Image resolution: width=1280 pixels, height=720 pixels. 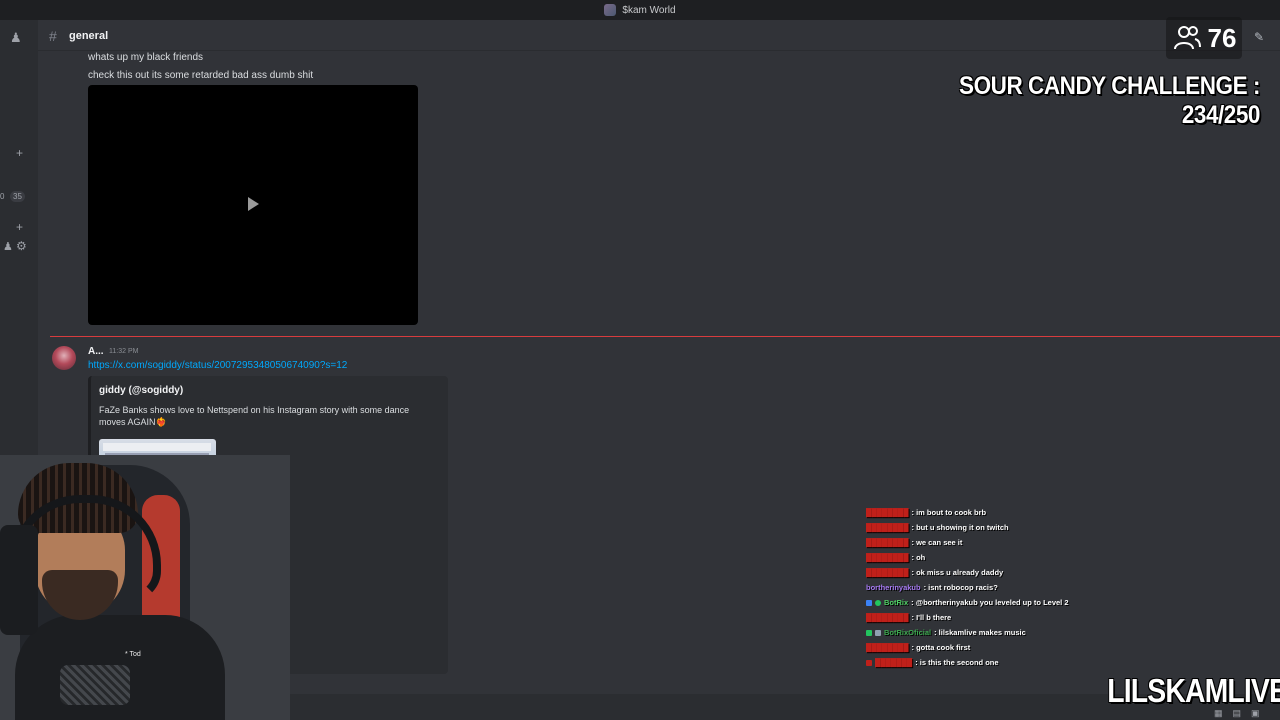 I want to click on chat-text: : isnt robocop racis?, so click(x=960, y=587).